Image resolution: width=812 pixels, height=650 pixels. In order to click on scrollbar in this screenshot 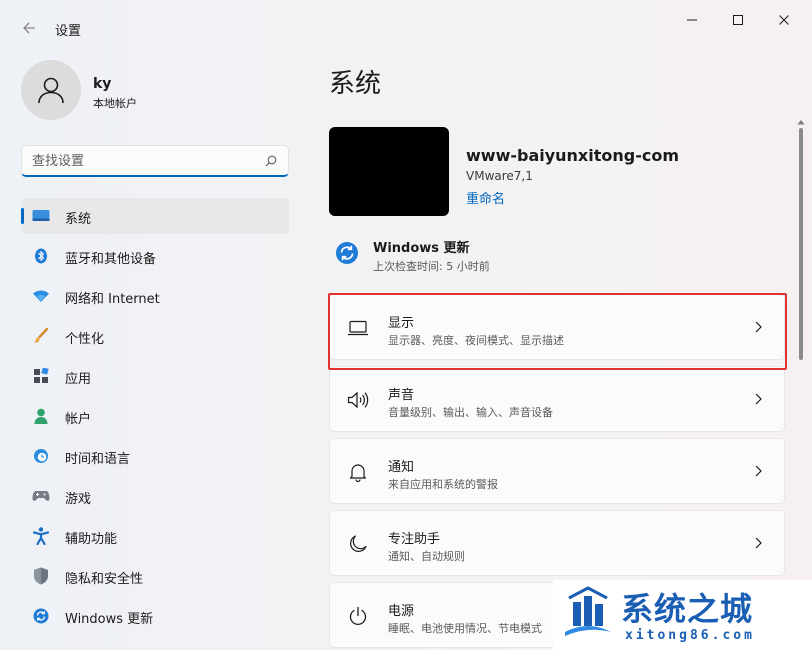, I will do `click(801, 384)`.